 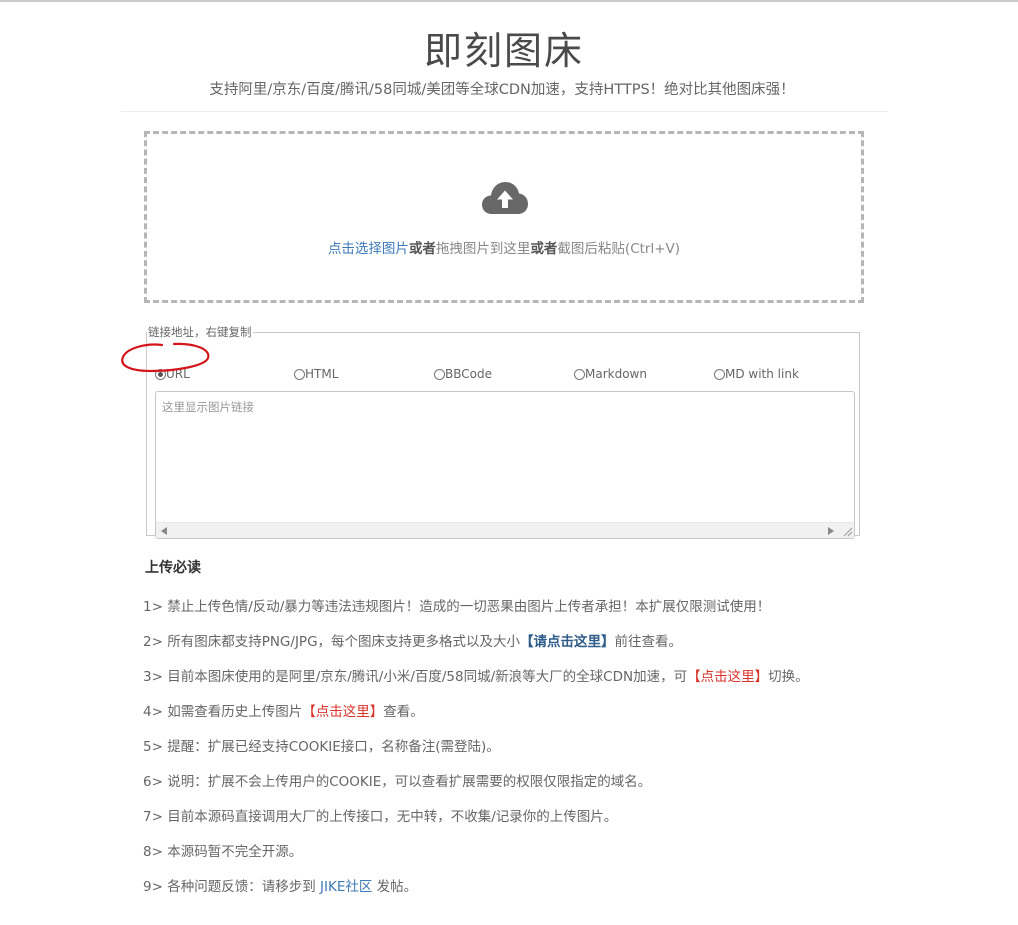 I want to click on rule-7: 7> 目前本源码直接调用大厂的上传接口，无中转，不收集/记录你的上传图片。, so click(x=380, y=817).